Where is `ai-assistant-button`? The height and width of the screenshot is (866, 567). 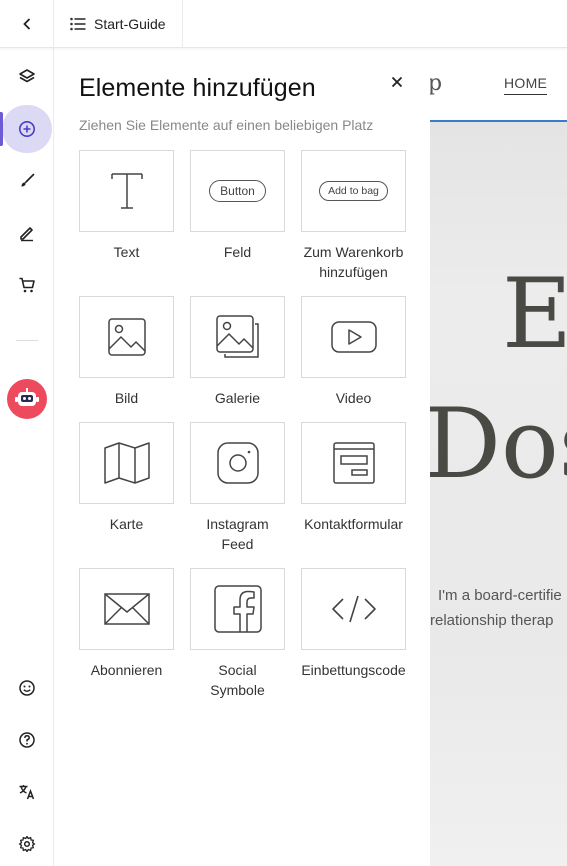 ai-assistant-button is located at coordinates (27, 399).